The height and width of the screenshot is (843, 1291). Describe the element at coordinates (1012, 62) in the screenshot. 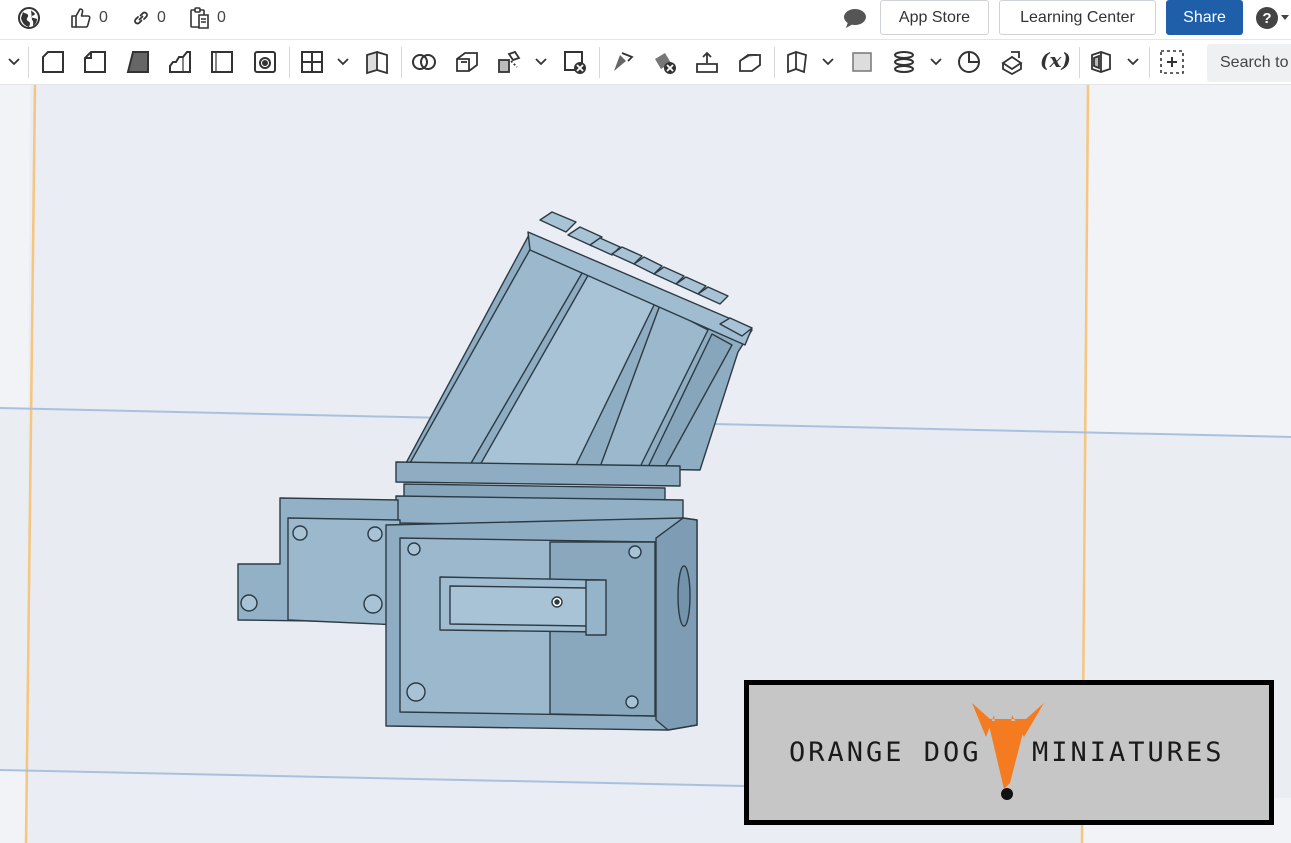

I see `measure-icon` at that location.